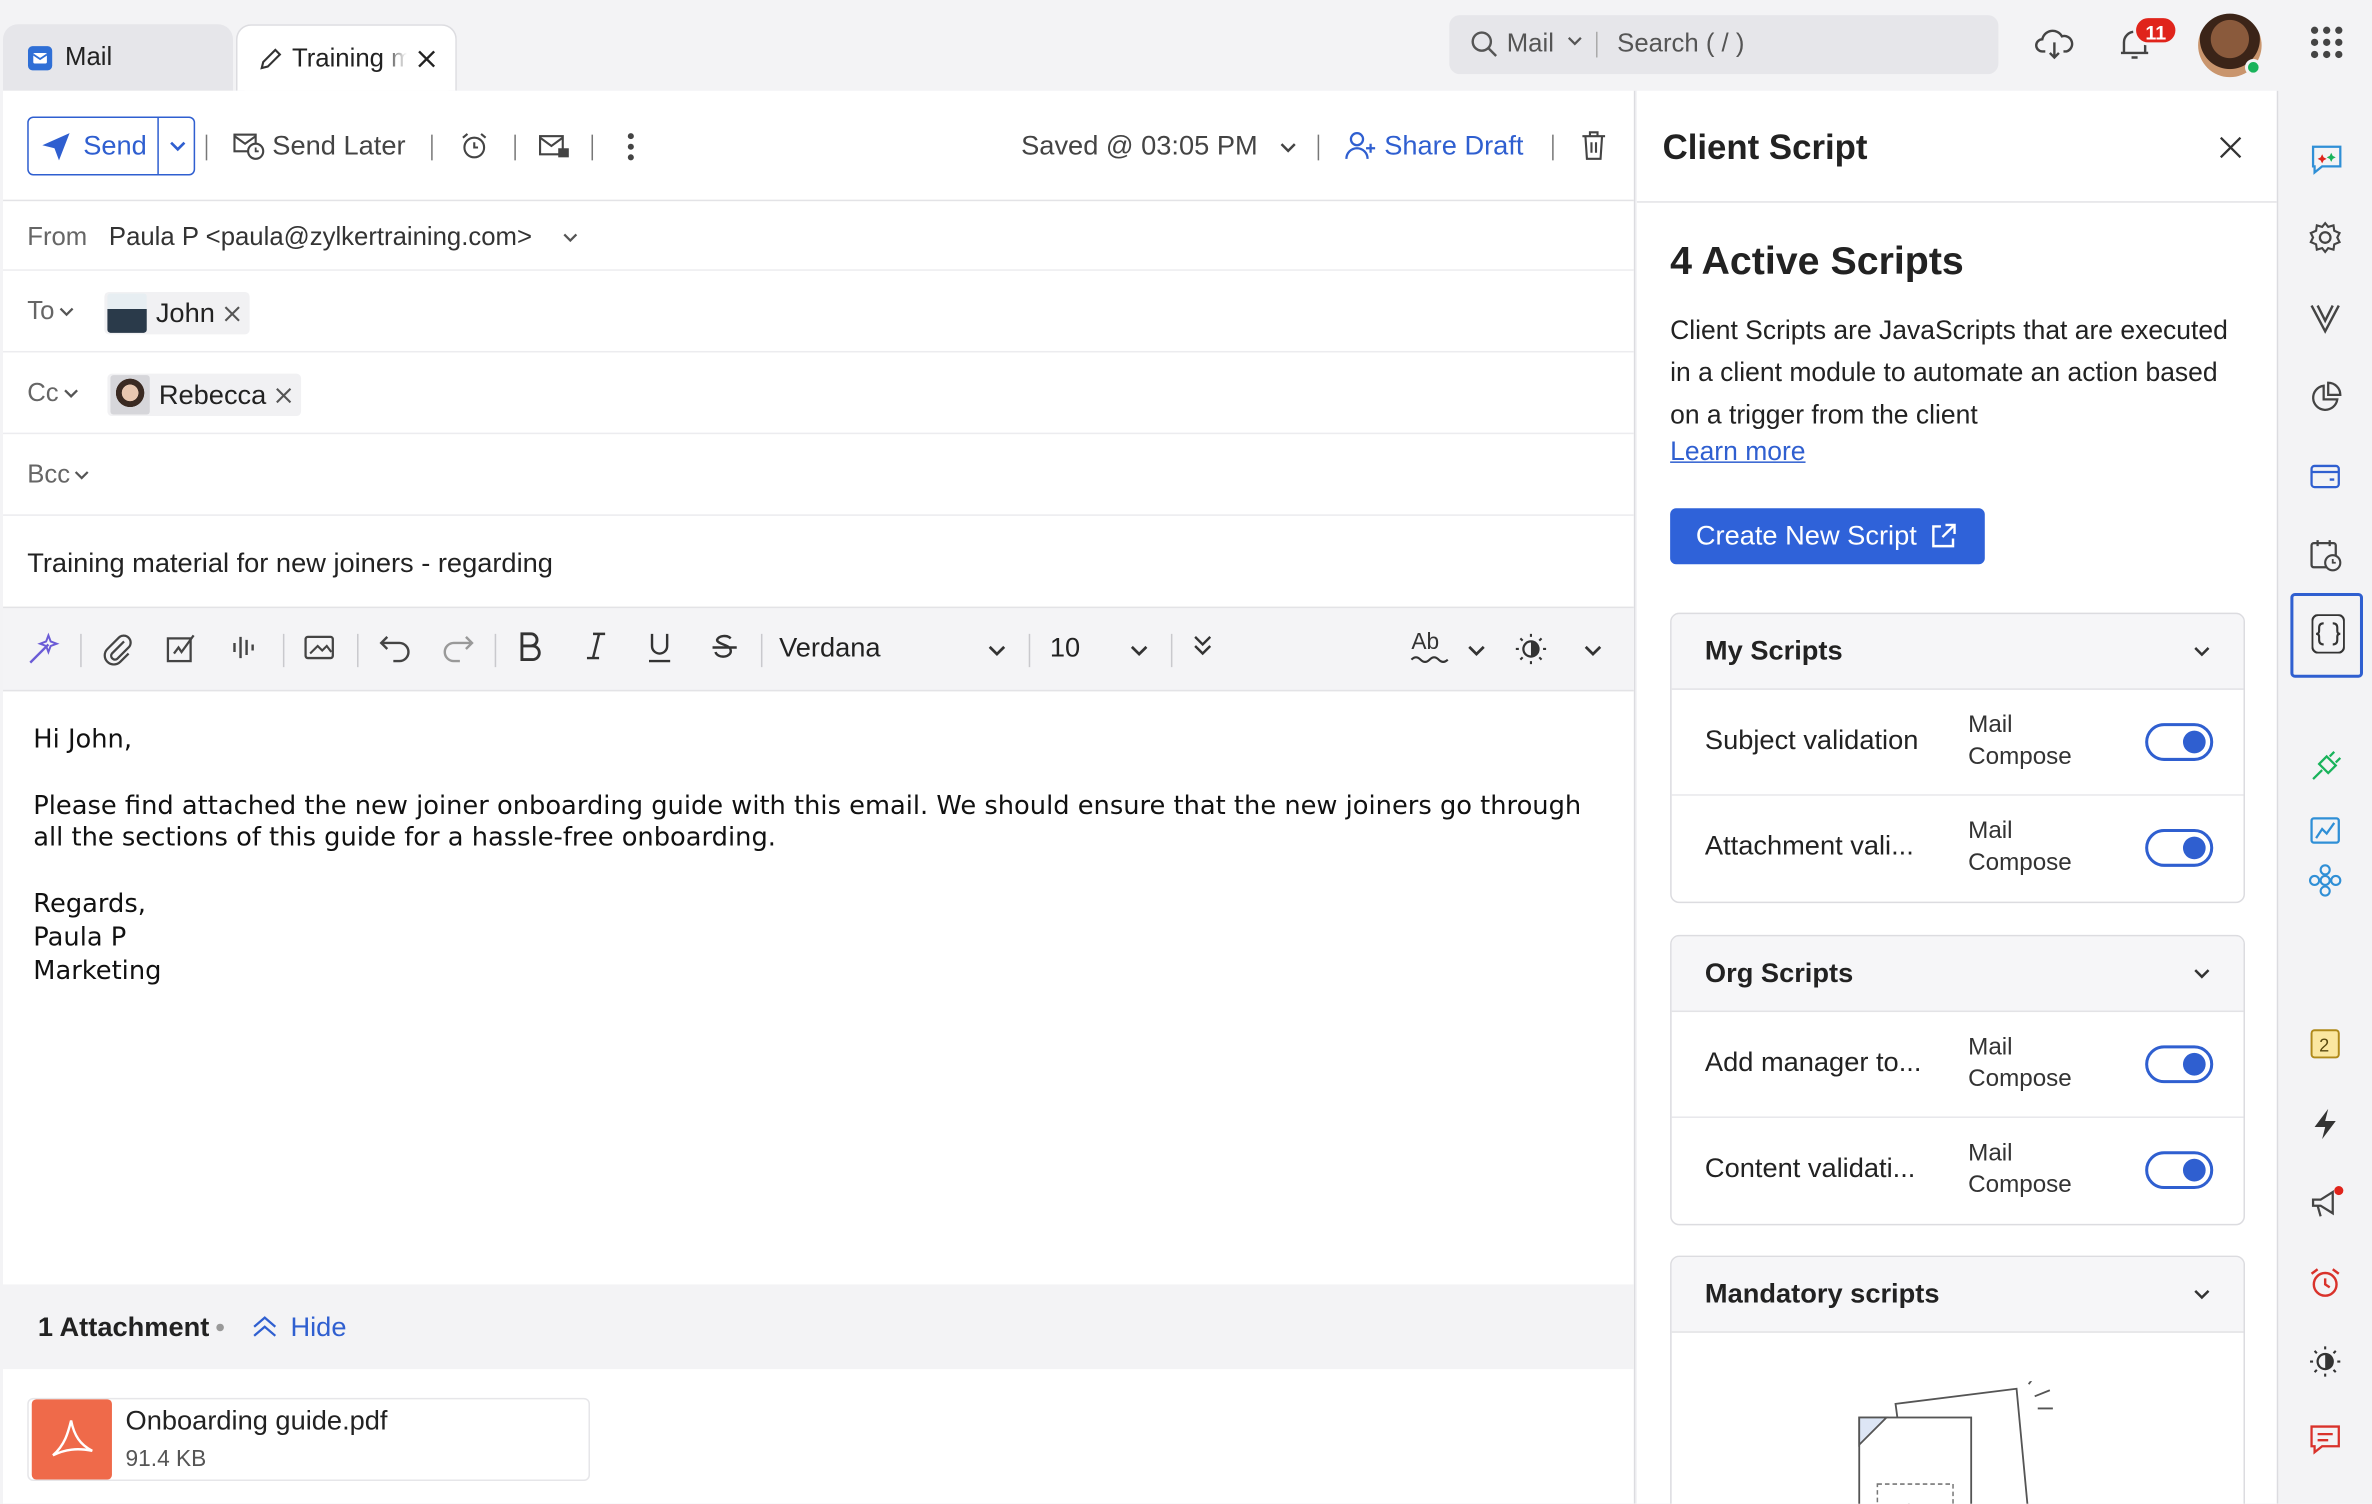  Describe the element at coordinates (1806, 535) in the screenshot. I see `create-new-script-label: Create New Script` at that location.